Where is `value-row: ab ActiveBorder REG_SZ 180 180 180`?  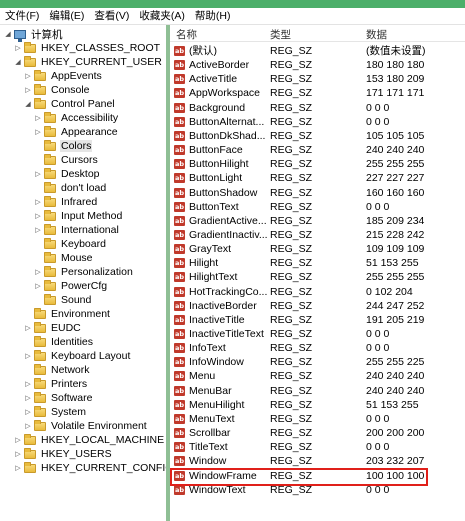 value-row: ab ActiveBorder REG_SZ 180 180 180 is located at coordinates (317, 65).